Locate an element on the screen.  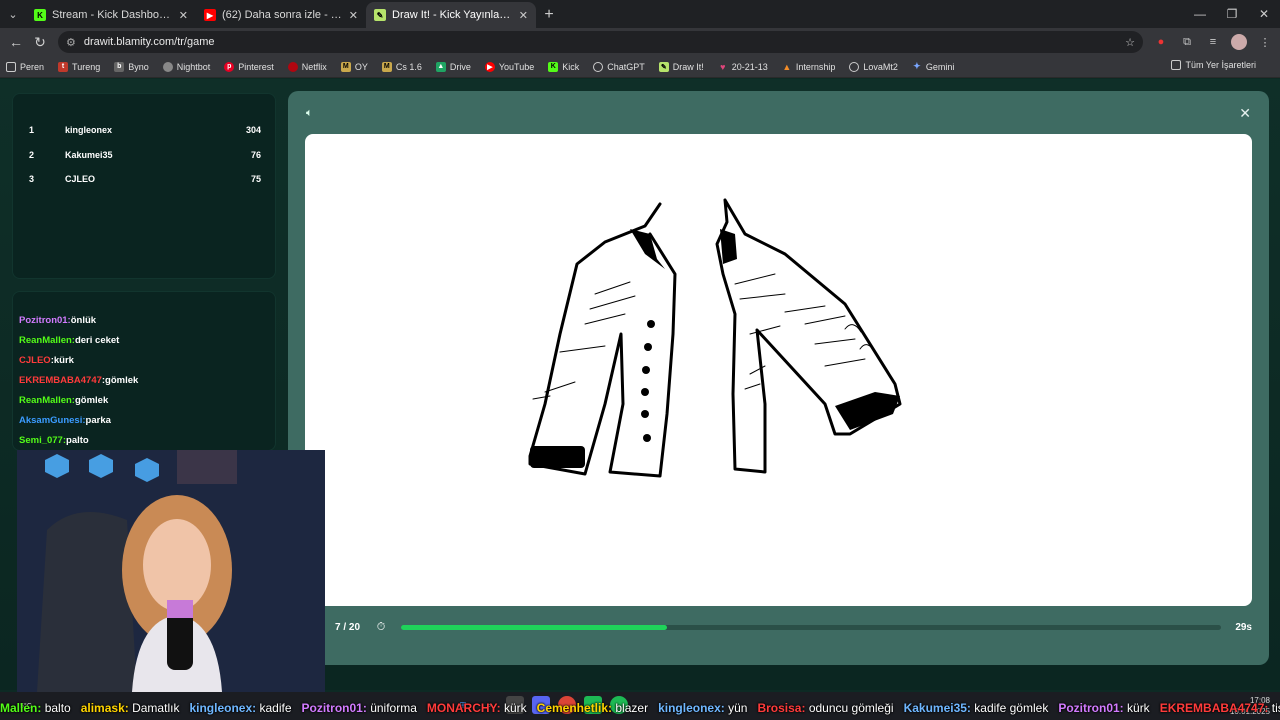
bookmark-label: Gemini is located at coordinates (940, 66).